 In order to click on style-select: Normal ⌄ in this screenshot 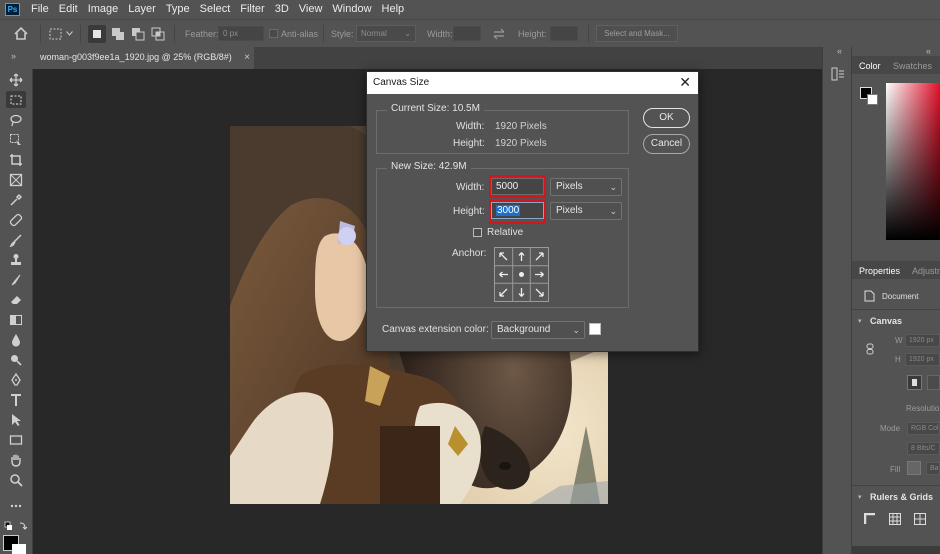, I will do `click(386, 33)`.